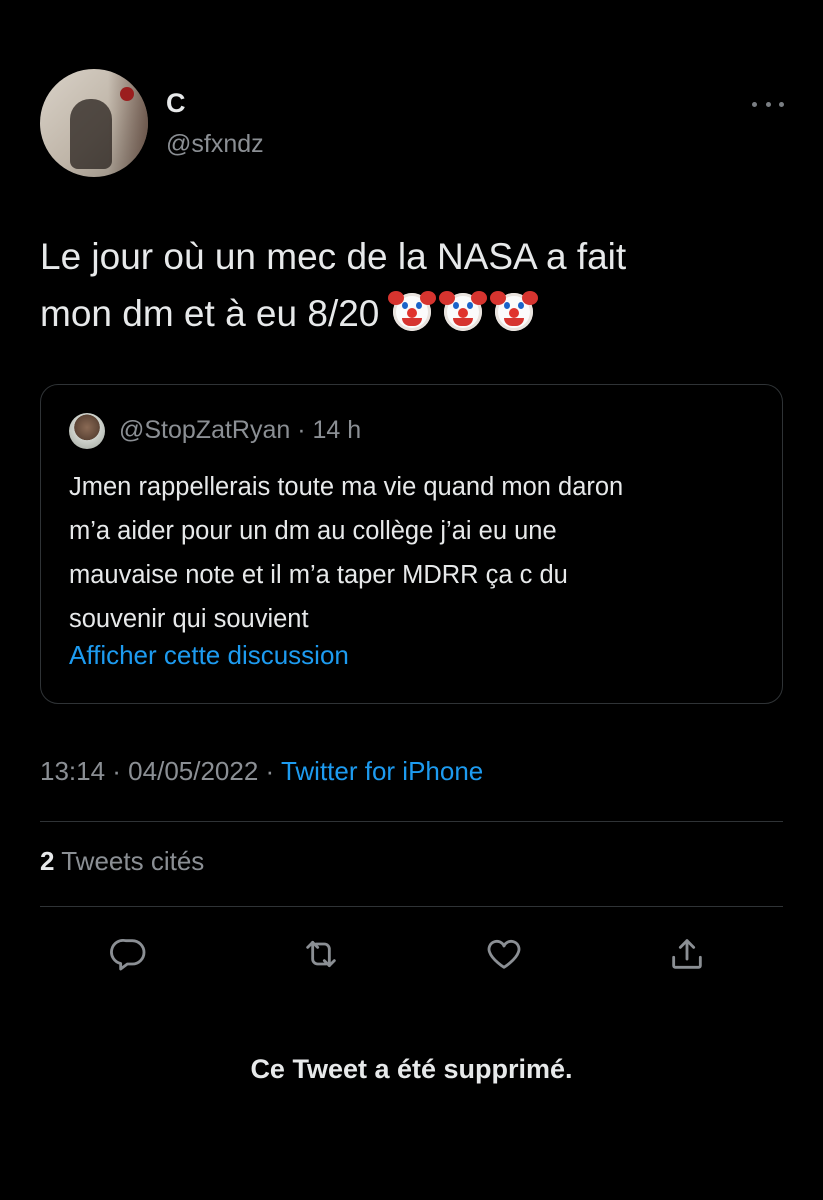  I want to click on tweet-text-line-2: mon dm et à eu 8/20, so click(420, 313).